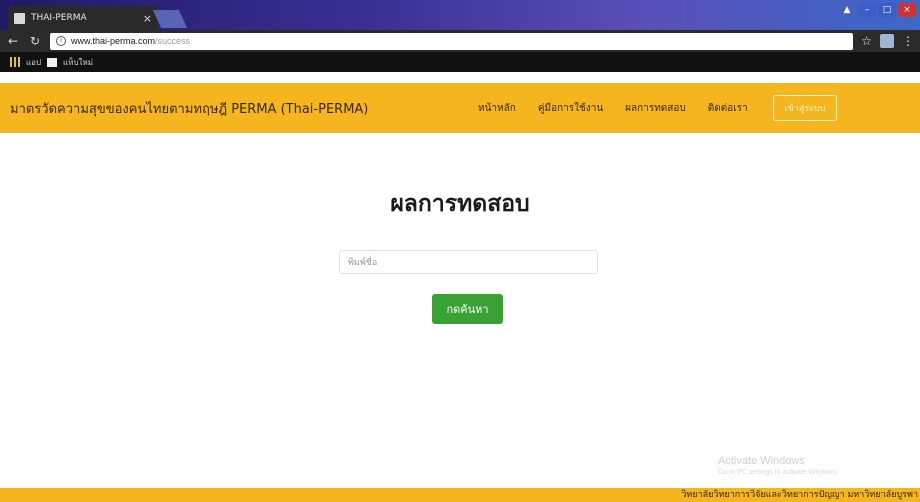 The height and width of the screenshot is (502, 920). I want to click on page-title: ผลการทดสอบ, so click(460, 203).